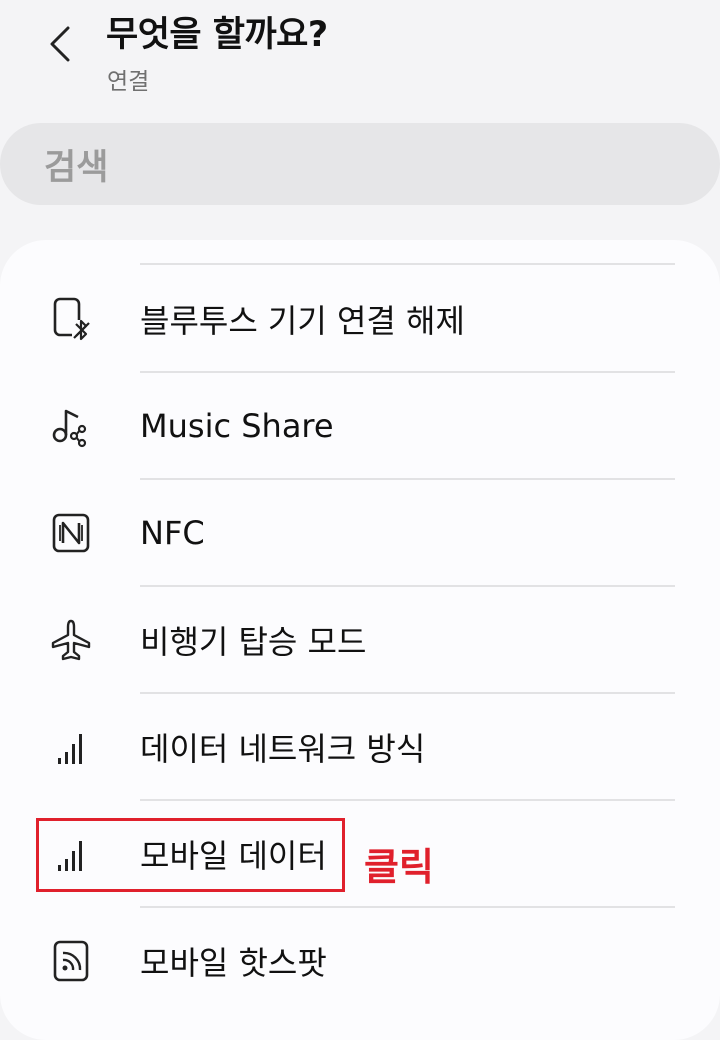 This screenshot has height=1040, width=720. I want to click on list-item-label: 모바일 핫스팟, so click(233, 963).